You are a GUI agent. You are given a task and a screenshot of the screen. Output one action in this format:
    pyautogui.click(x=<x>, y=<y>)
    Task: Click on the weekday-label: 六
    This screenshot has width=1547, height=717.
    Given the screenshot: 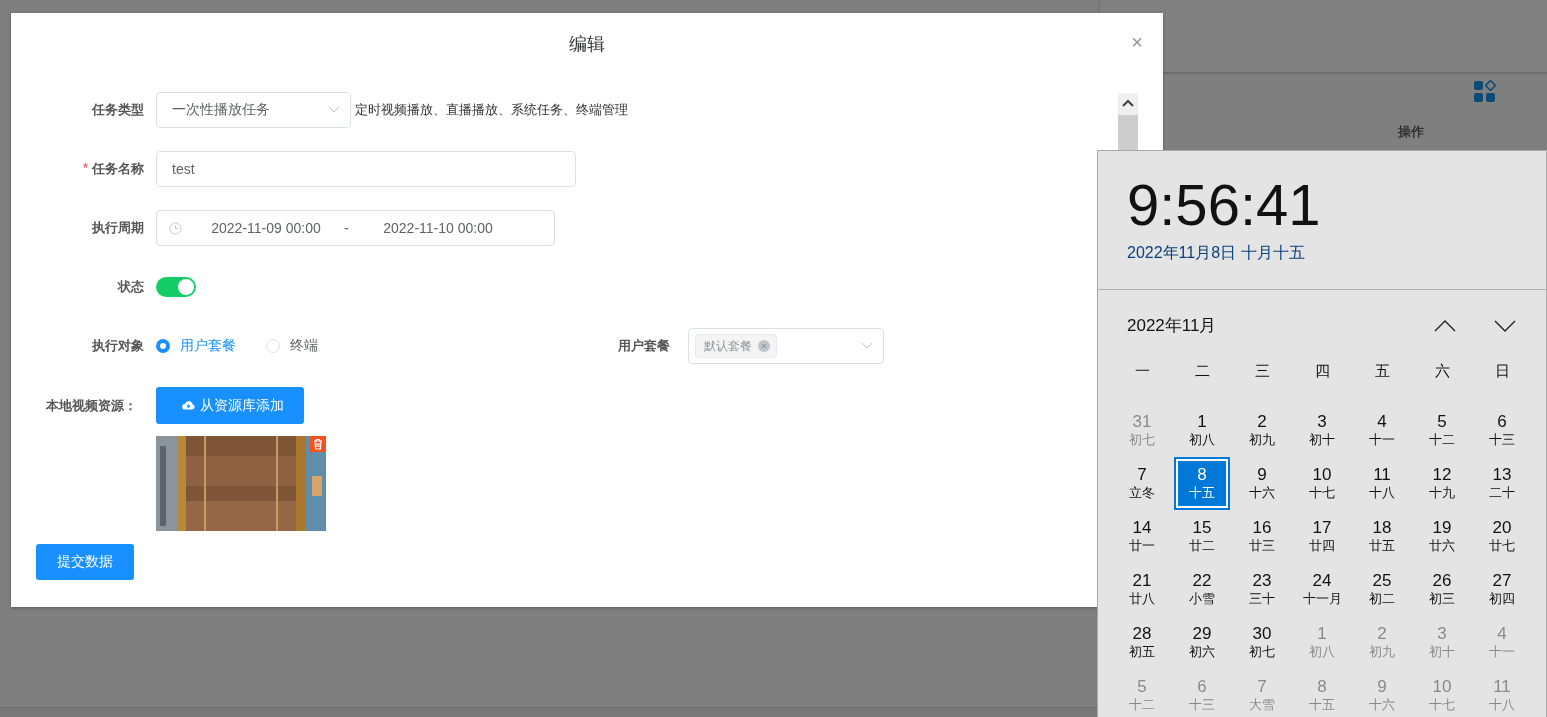 What is the action you would take?
    pyautogui.click(x=1442, y=371)
    